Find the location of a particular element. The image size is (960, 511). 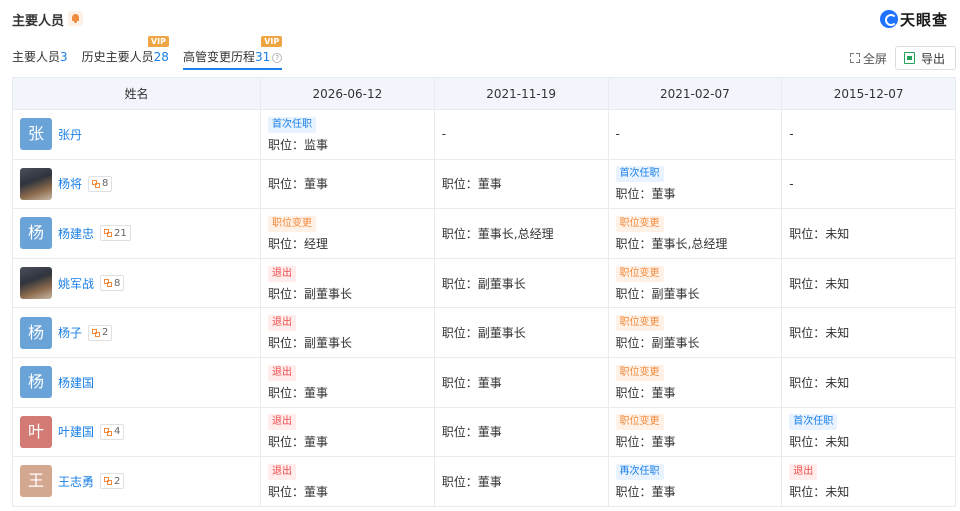

table-row: 杨杨子 2 退出 职位：副董事长 职位：副董事长 职位变更 职位：副董事长 职位：未知 is located at coordinates (484, 332).